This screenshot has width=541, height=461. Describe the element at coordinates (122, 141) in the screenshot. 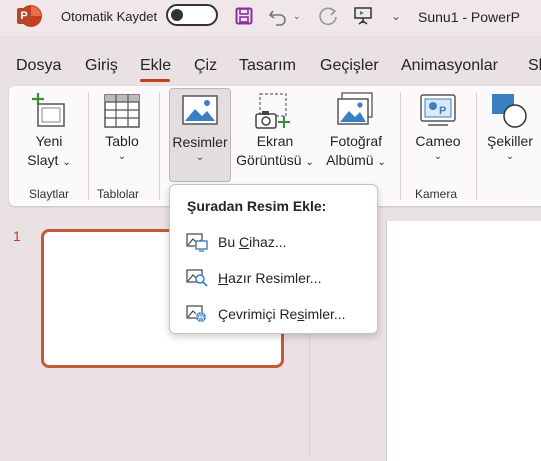

I see `table-label: Tablo` at that location.